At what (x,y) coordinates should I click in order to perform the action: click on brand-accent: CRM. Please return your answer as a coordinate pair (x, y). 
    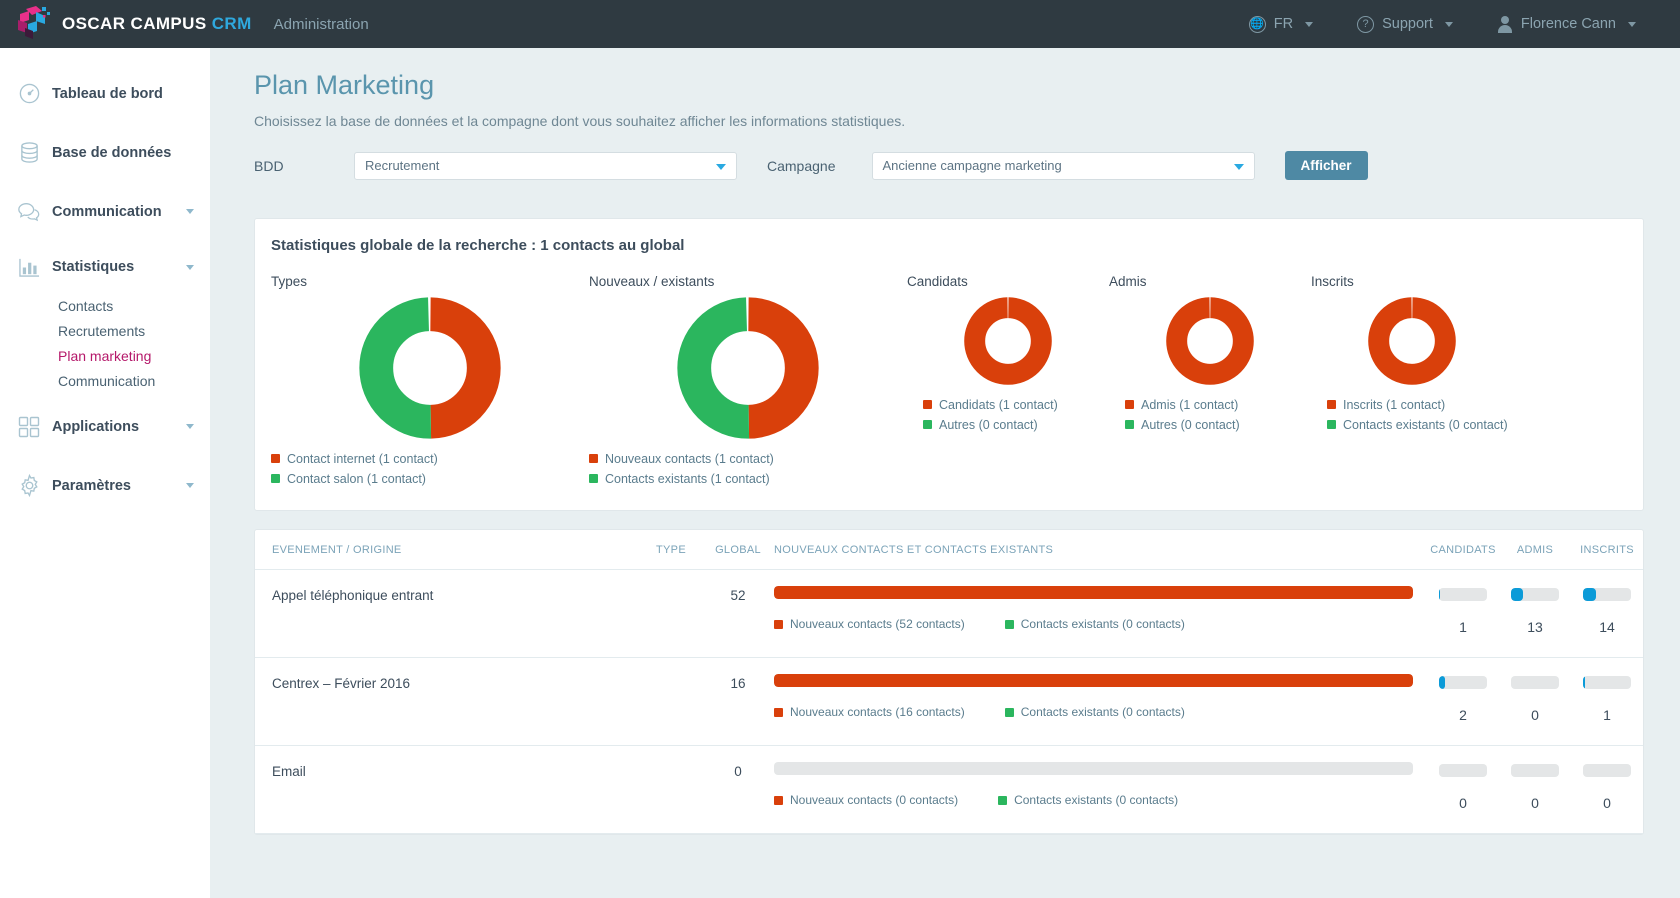
    Looking at the image, I should click on (231, 23).